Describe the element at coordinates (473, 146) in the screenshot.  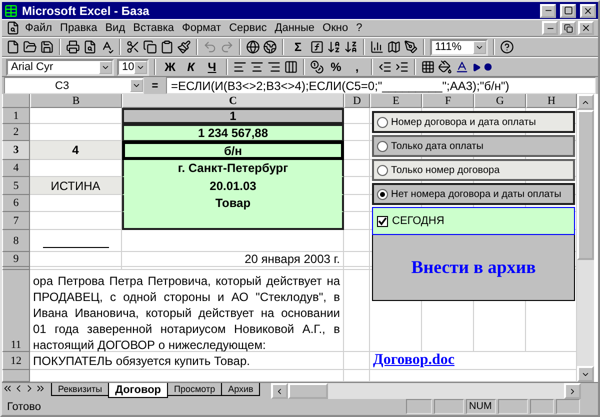
I see `radio-option: Только дата оплаты` at that location.